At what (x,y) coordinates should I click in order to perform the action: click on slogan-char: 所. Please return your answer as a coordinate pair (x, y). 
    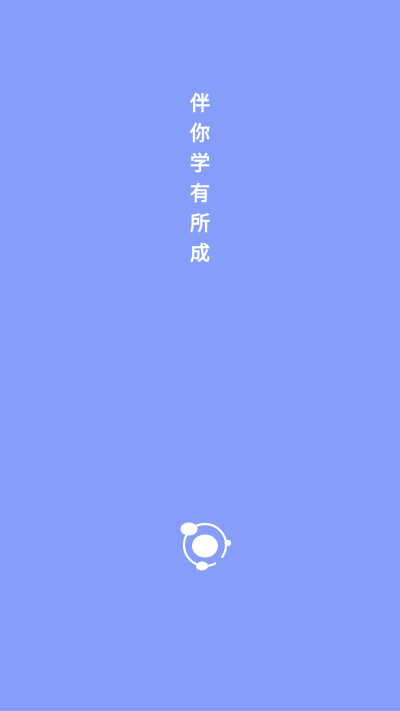
    Looking at the image, I should click on (200, 223).